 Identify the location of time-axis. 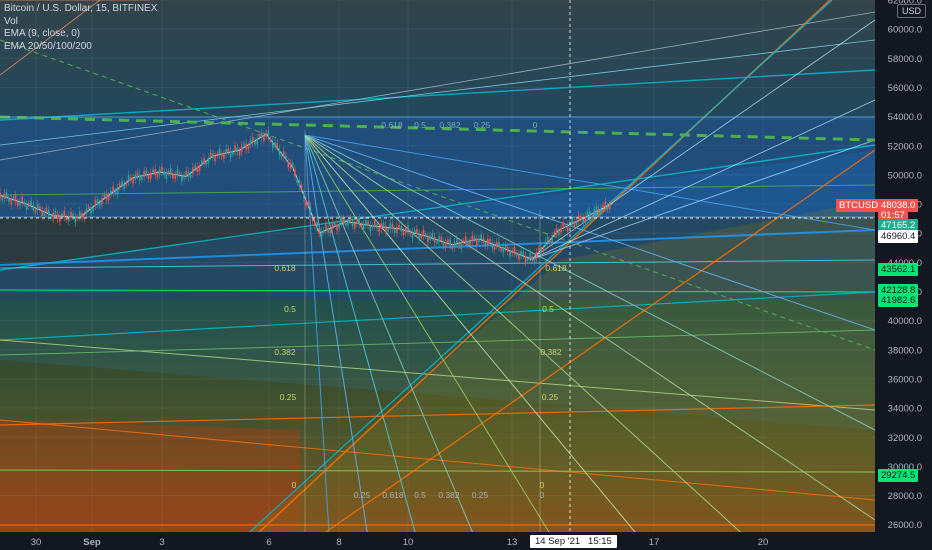
(437, 541).